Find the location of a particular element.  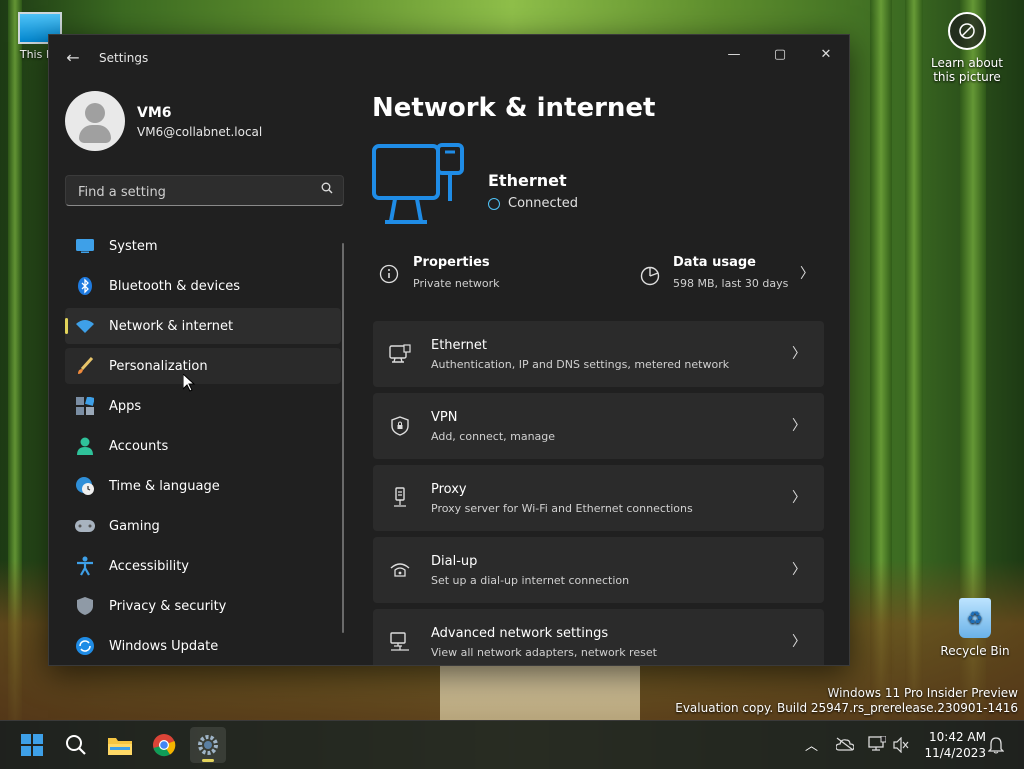

update-icon is located at coordinates (85, 646).